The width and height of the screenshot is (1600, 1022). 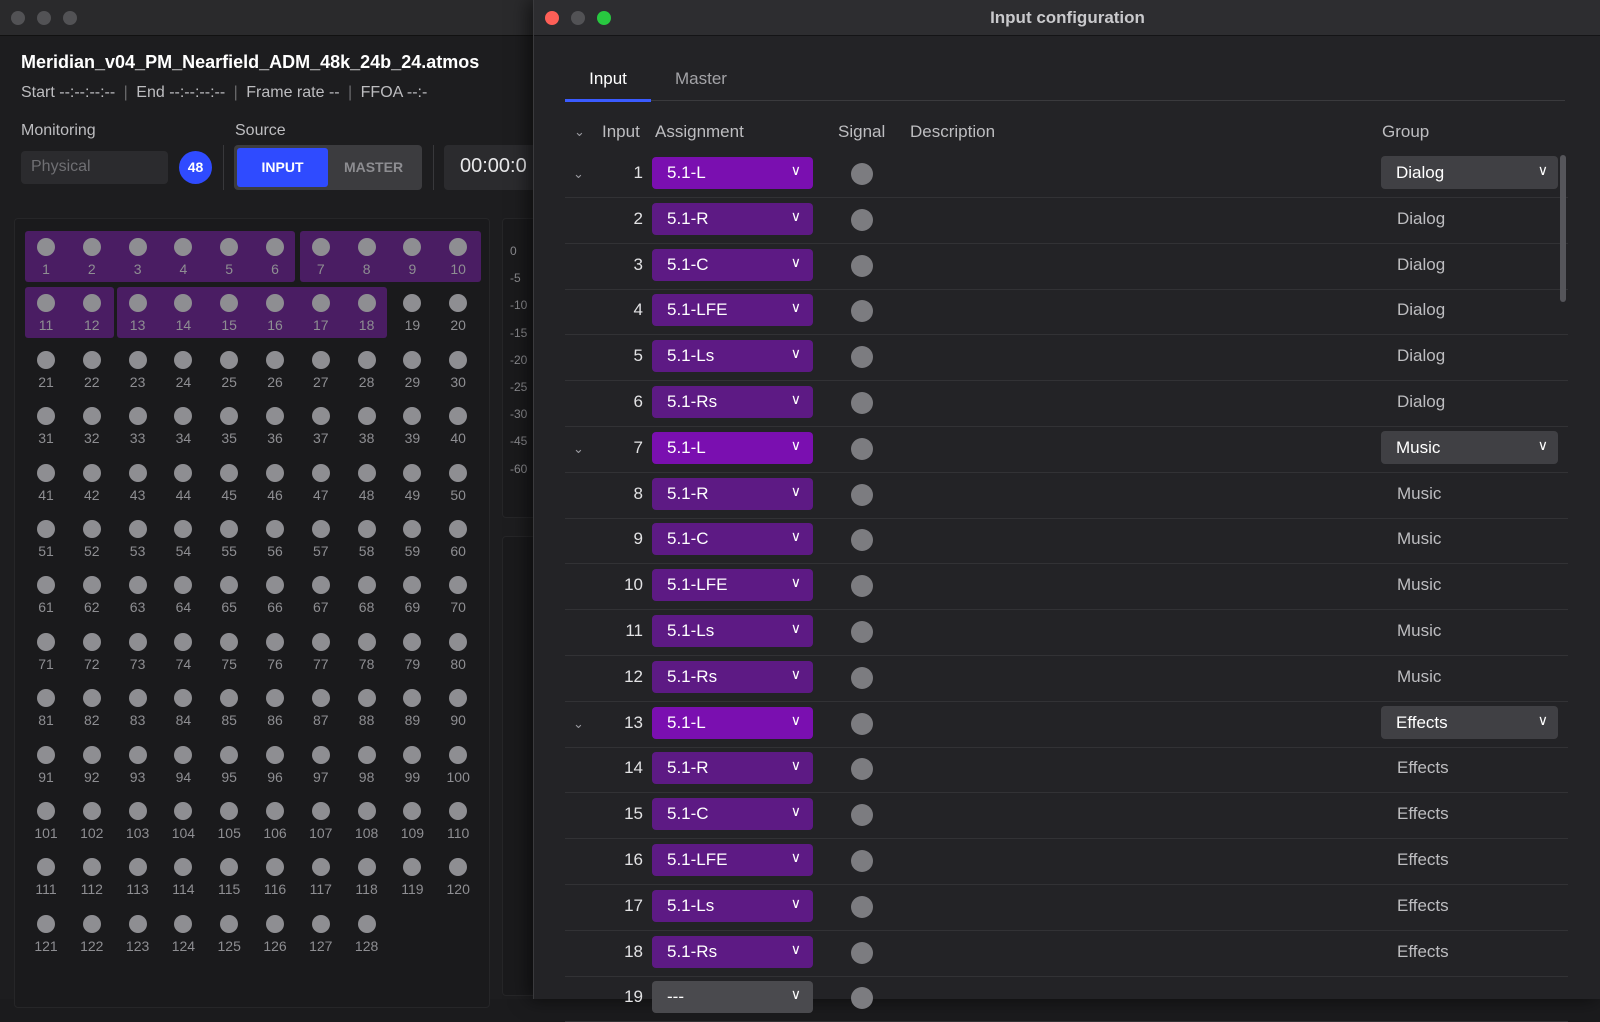 I want to click on channel-indicator: 48, so click(x=367, y=484).